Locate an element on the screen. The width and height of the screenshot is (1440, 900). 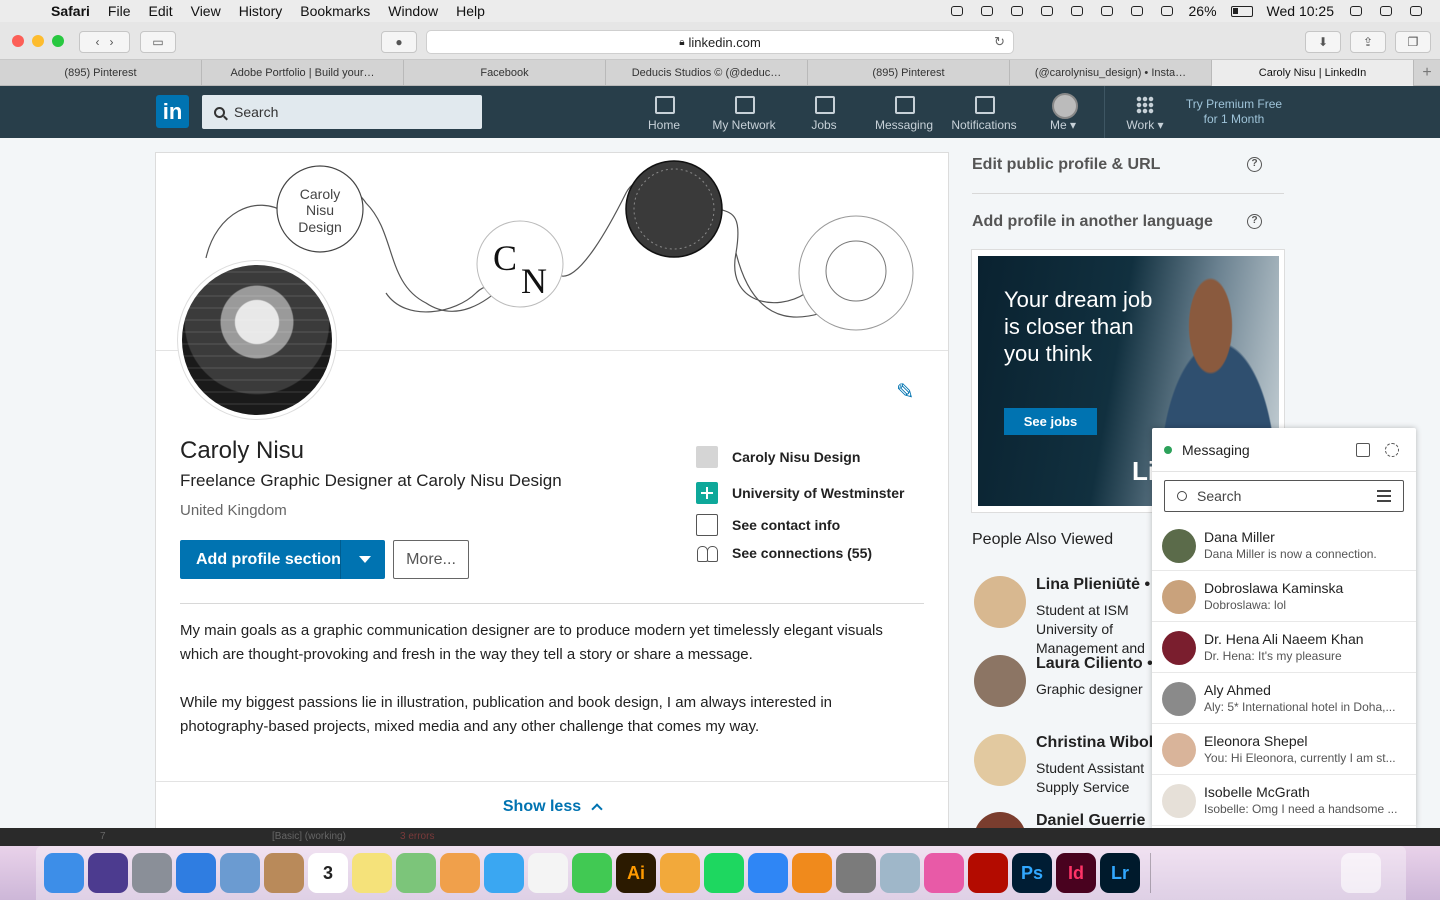
calendar-icon: 3 is located at coordinates (328, 873).